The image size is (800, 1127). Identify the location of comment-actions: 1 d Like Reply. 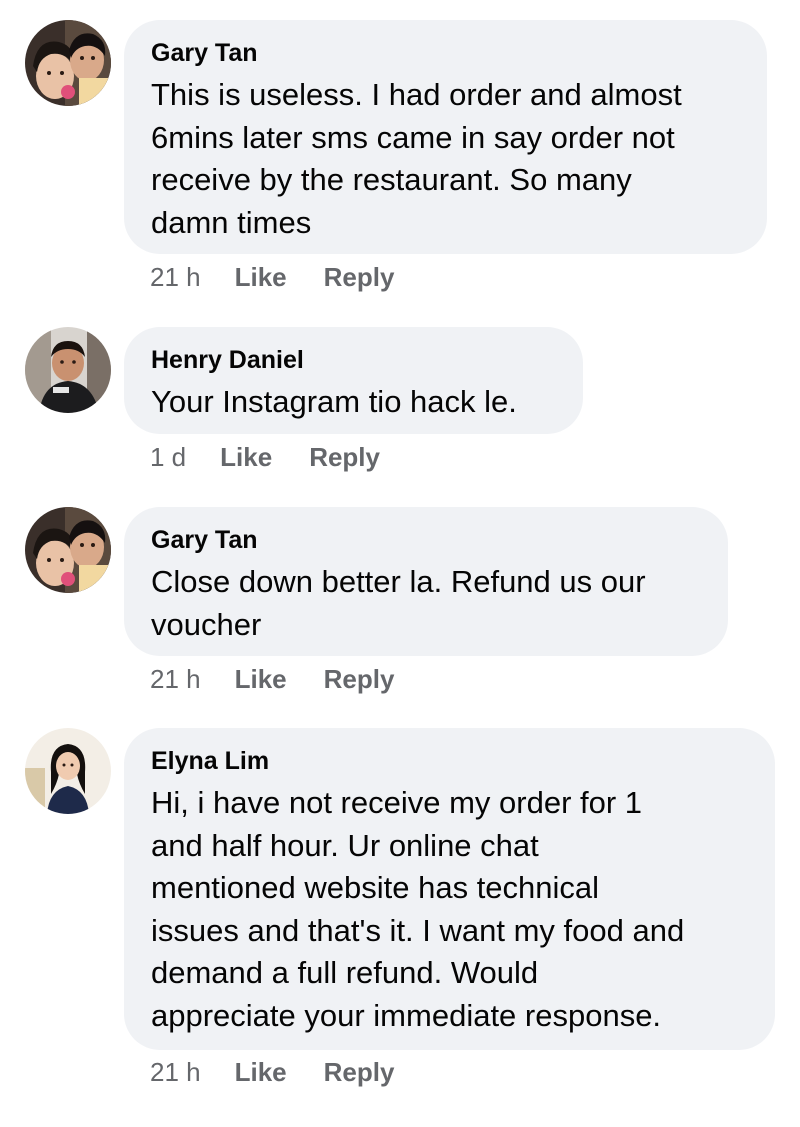
(265, 457).